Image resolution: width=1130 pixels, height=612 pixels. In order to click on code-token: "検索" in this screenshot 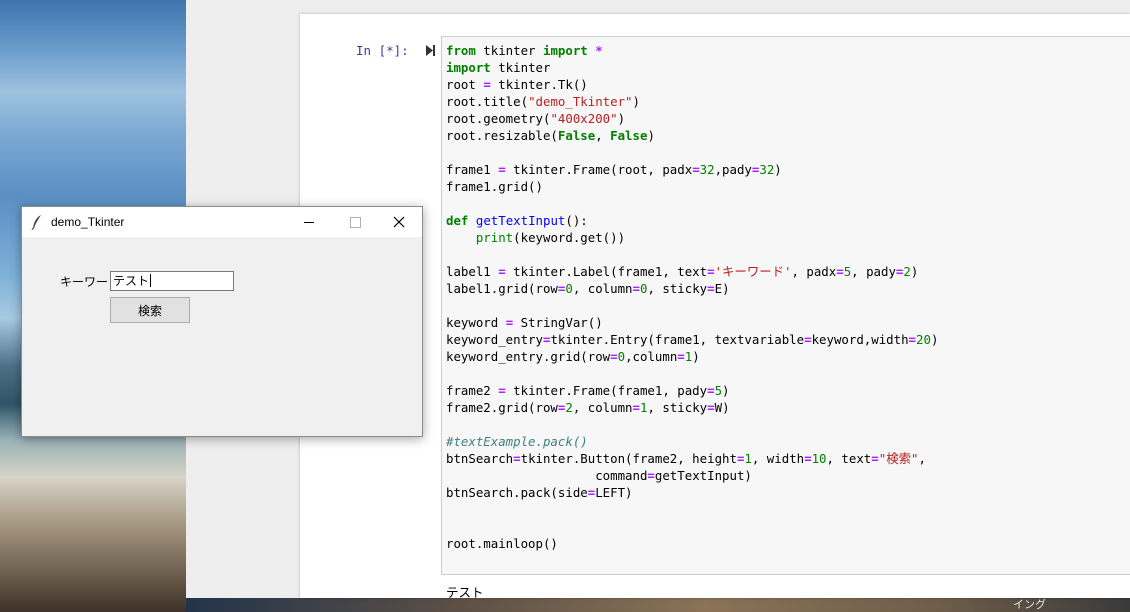, I will do `click(898, 458)`.